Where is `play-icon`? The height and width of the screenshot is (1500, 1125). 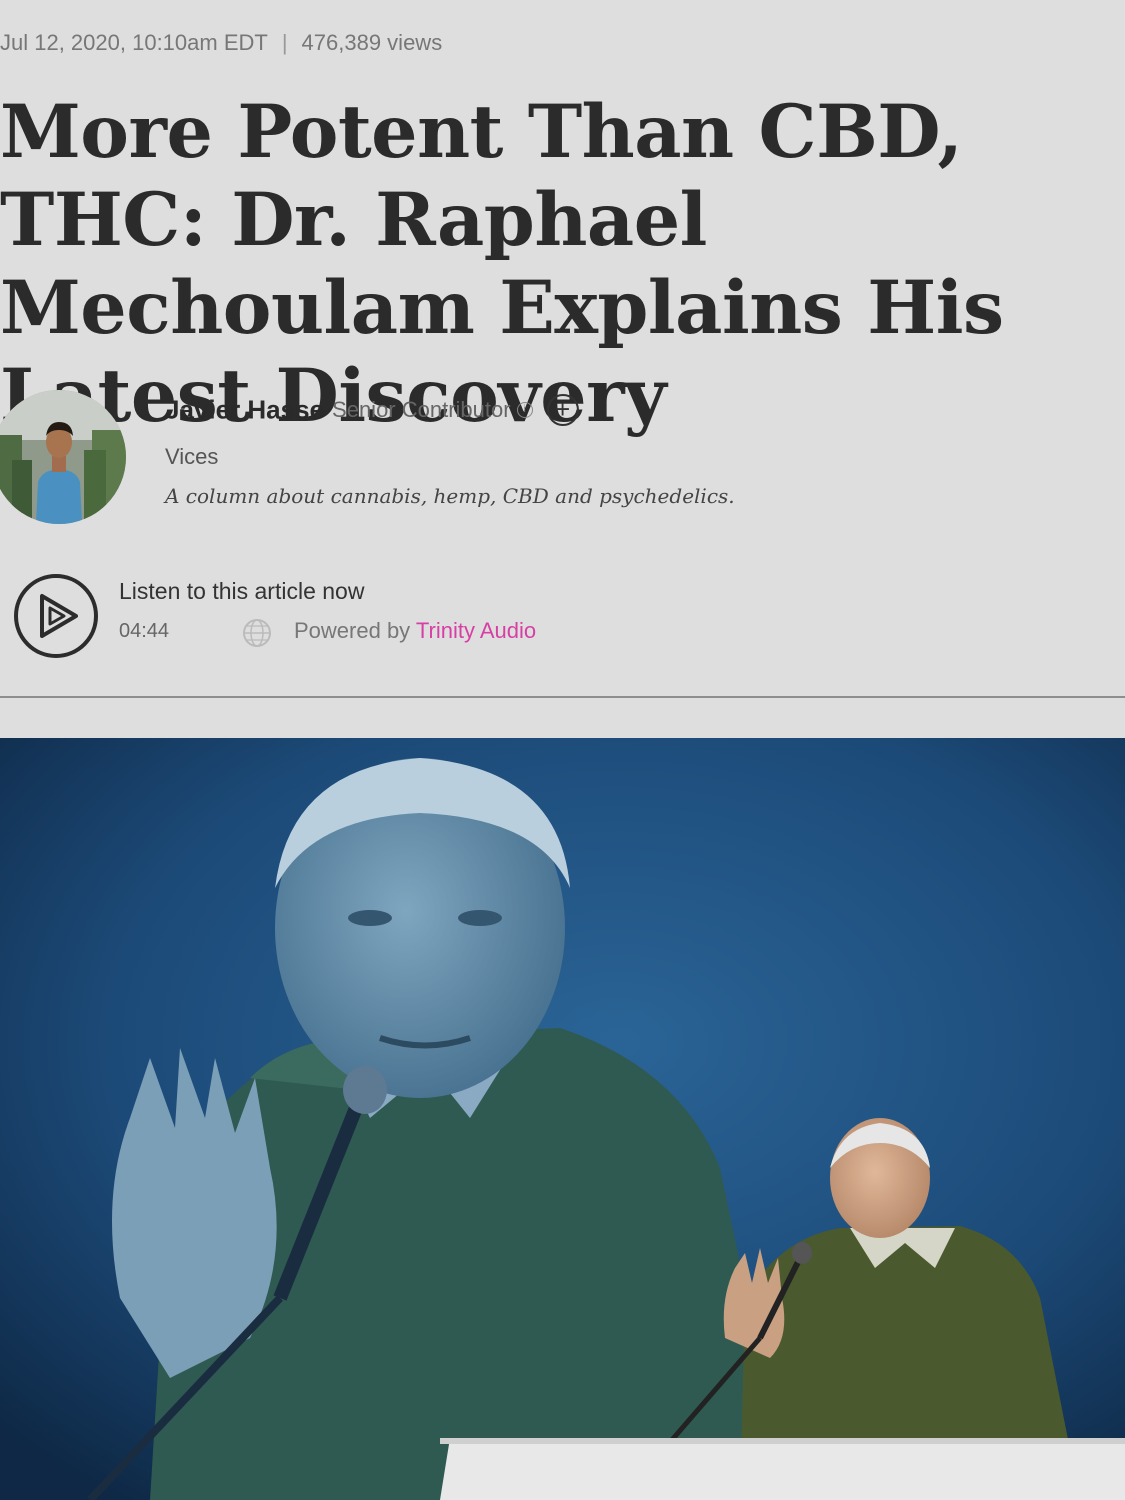
play-icon is located at coordinates (56, 616).